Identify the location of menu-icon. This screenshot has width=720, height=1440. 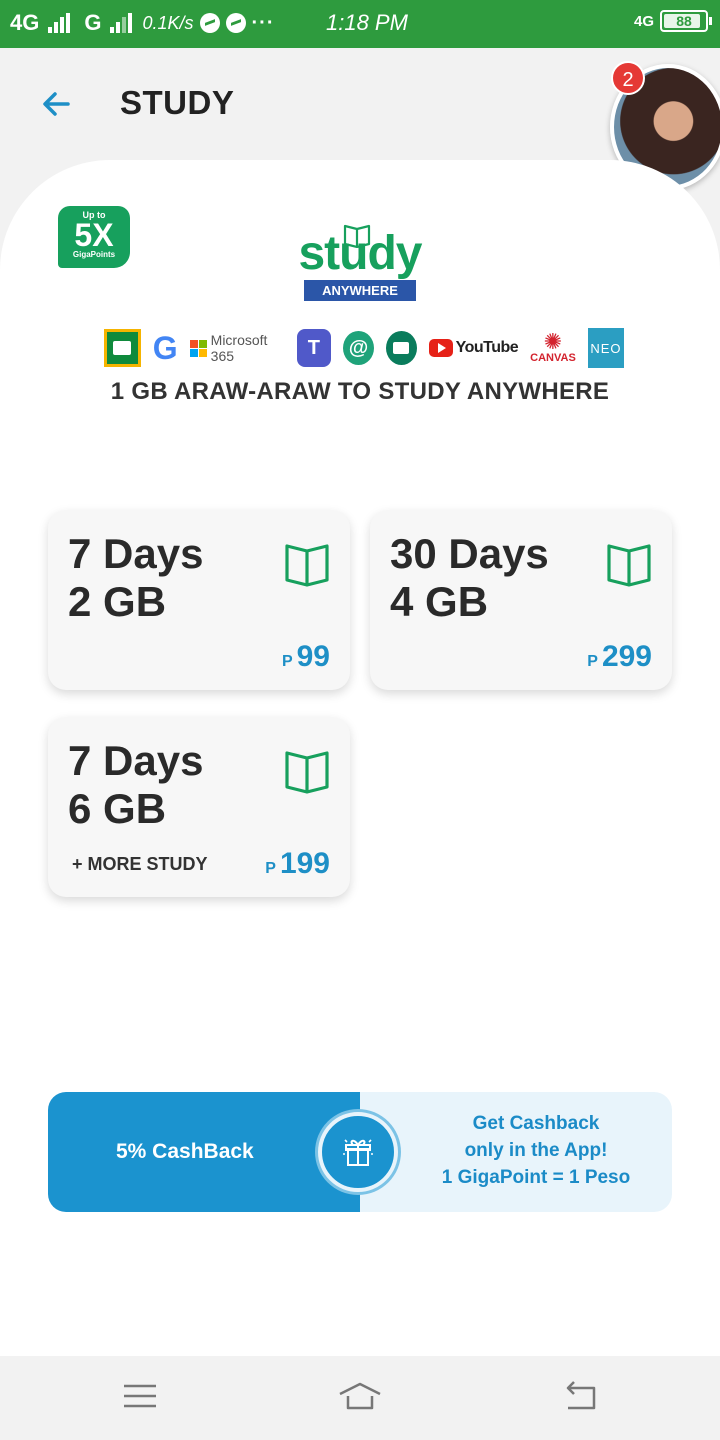
(140, 1396).